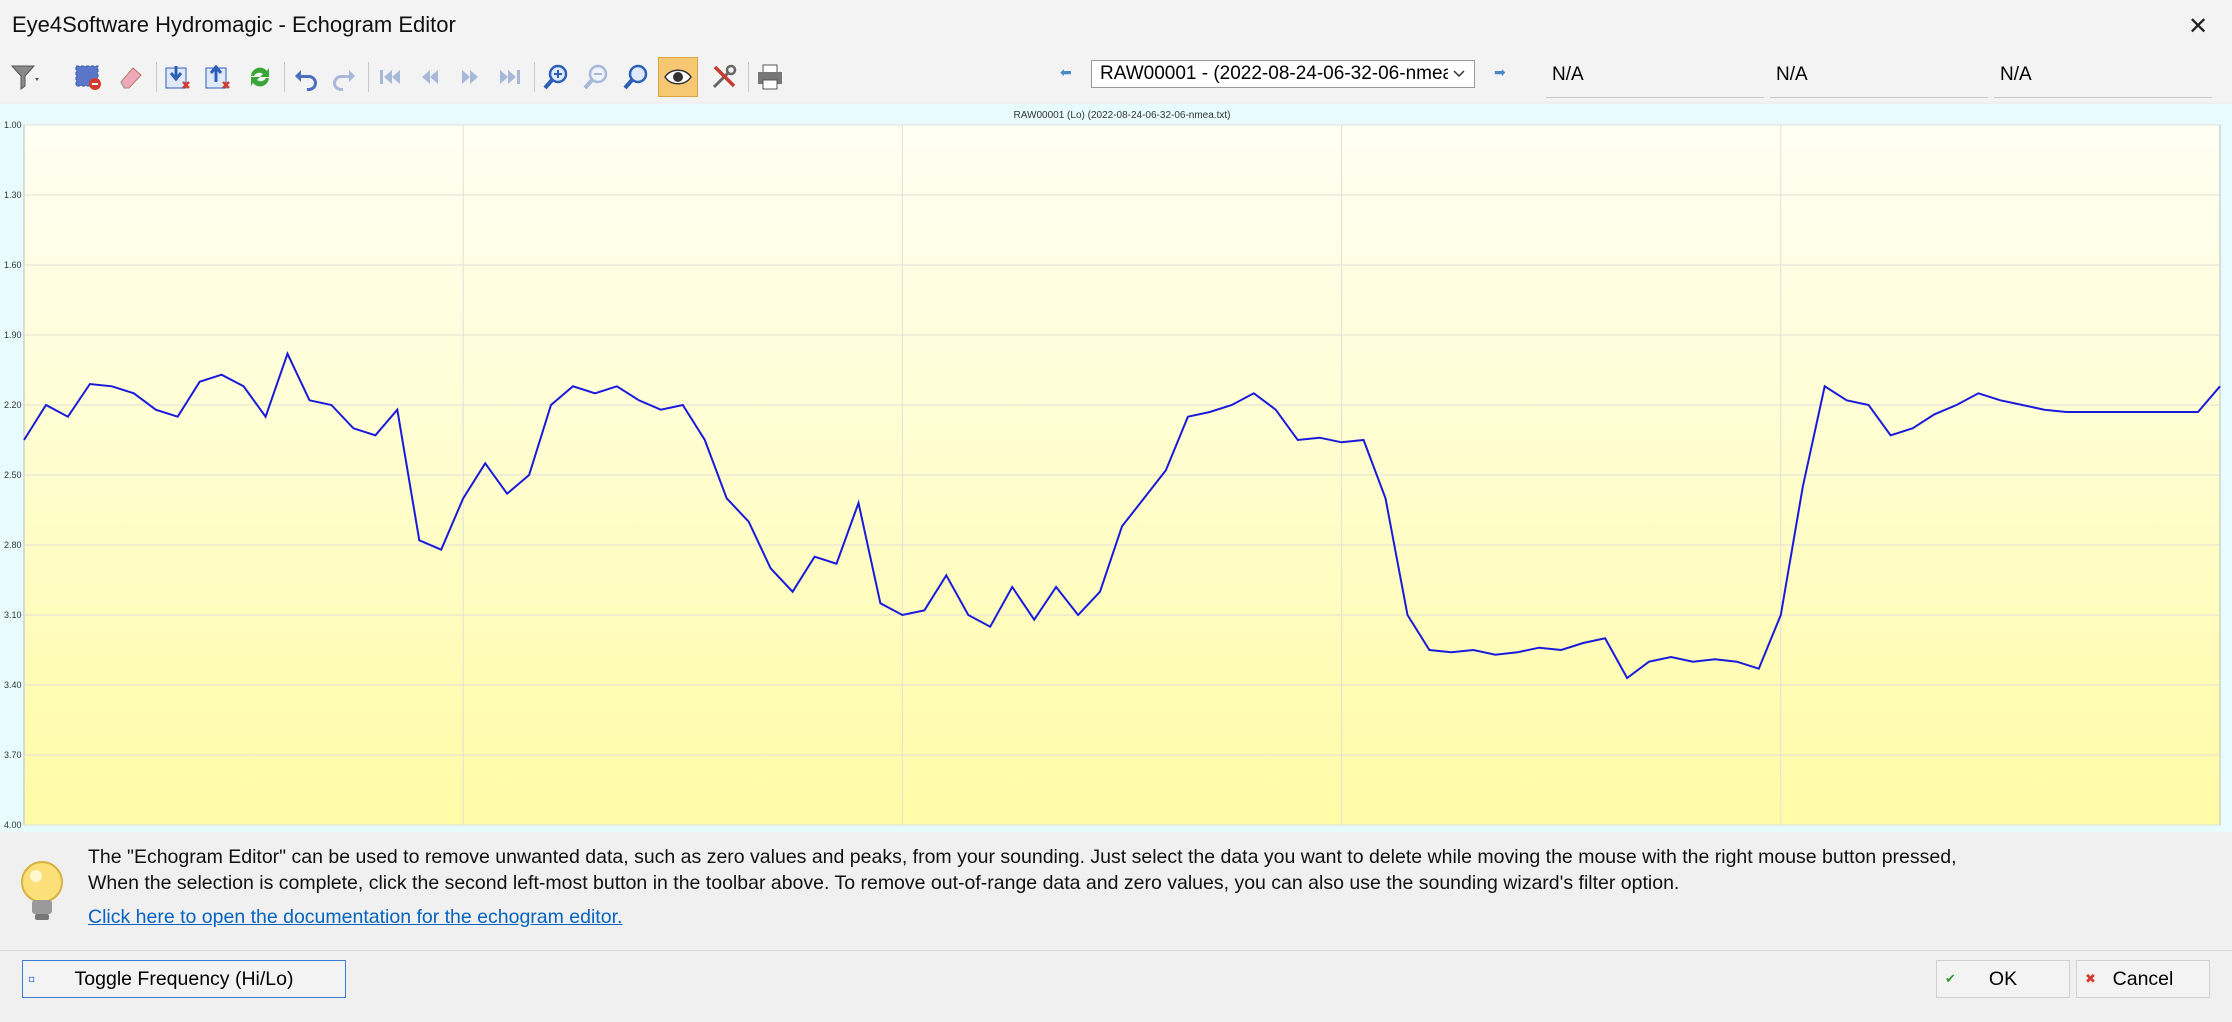 This screenshot has height=1022, width=2232. I want to click on y-tick-label: 1.90, so click(13, 335).